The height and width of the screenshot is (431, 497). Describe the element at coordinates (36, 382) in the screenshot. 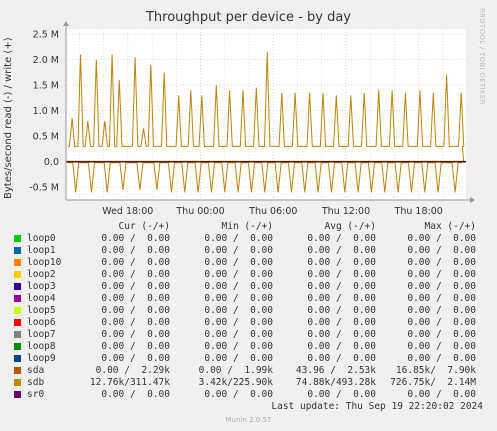

I see `legend-label: sdb` at that location.